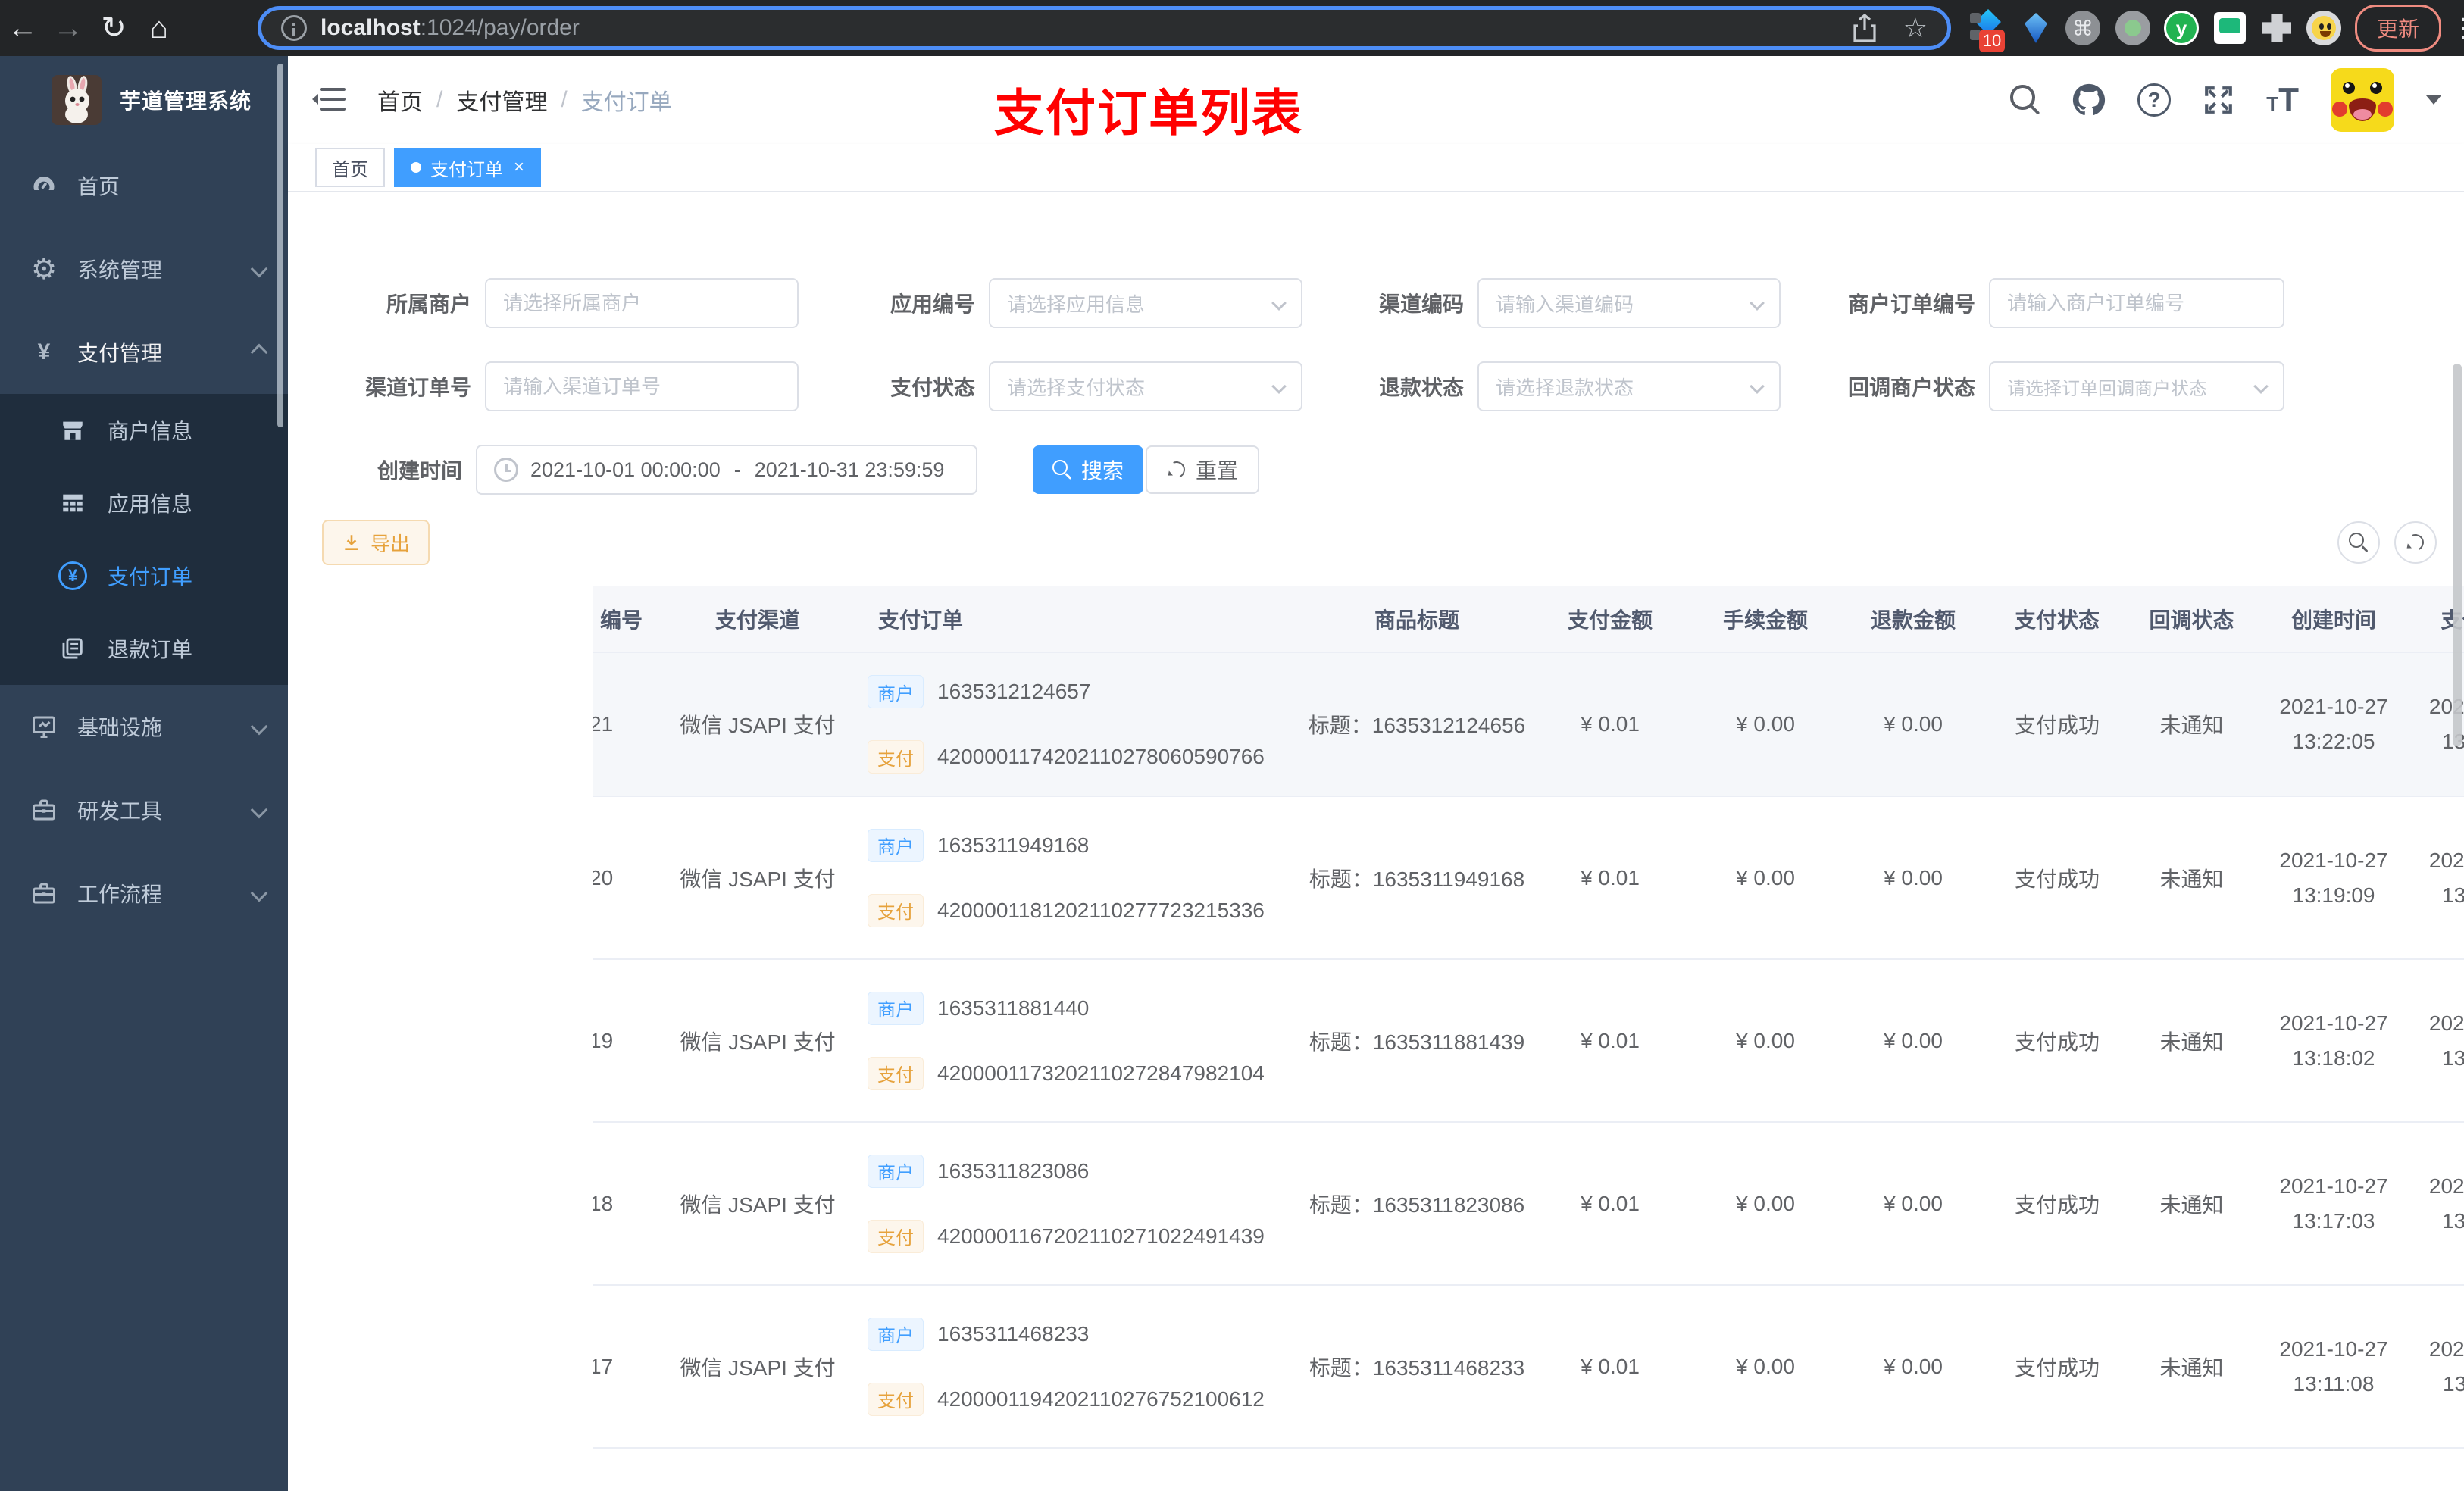 The height and width of the screenshot is (1491, 2464). I want to click on site-info-icon, so click(294, 28).